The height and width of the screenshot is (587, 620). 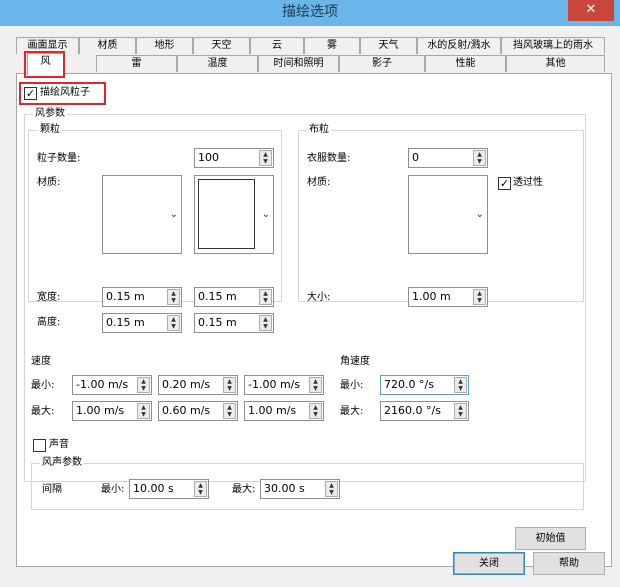 I want to click on particle-width-max-stepper: 0.15 m ▲ ▼, so click(x=234, y=297).